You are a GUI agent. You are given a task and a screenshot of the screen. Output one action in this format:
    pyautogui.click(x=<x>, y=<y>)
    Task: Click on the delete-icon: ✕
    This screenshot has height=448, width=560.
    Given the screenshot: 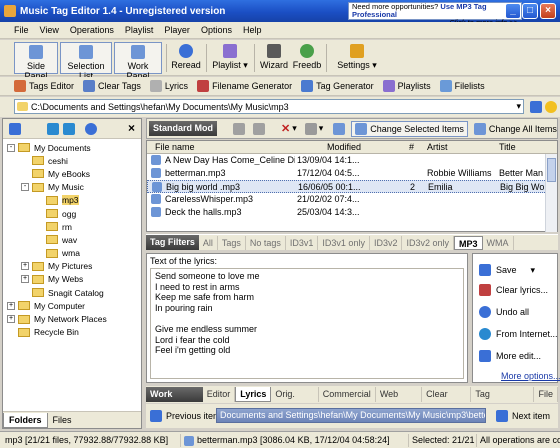 What is the action you would take?
    pyautogui.click(x=285, y=128)
    